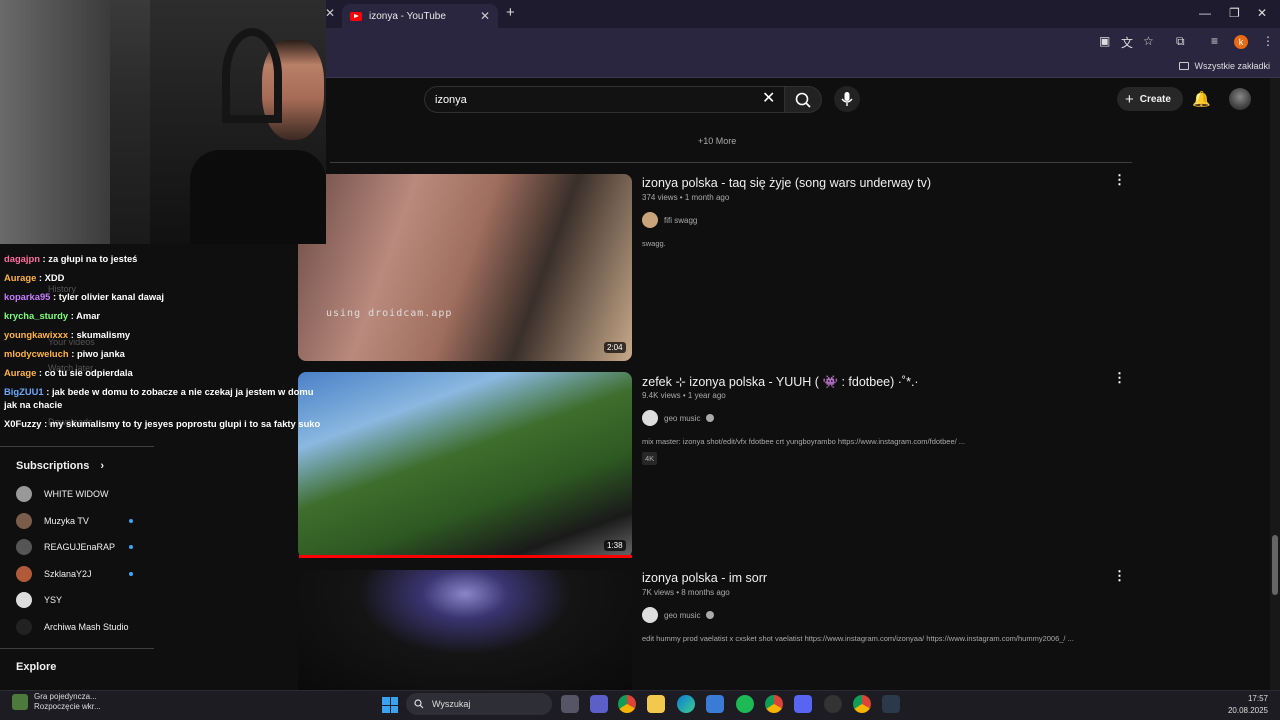  What do you see at coordinates (510, 12) in the screenshot?
I see `new-tab-icon: +` at bounding box center [510, 12].